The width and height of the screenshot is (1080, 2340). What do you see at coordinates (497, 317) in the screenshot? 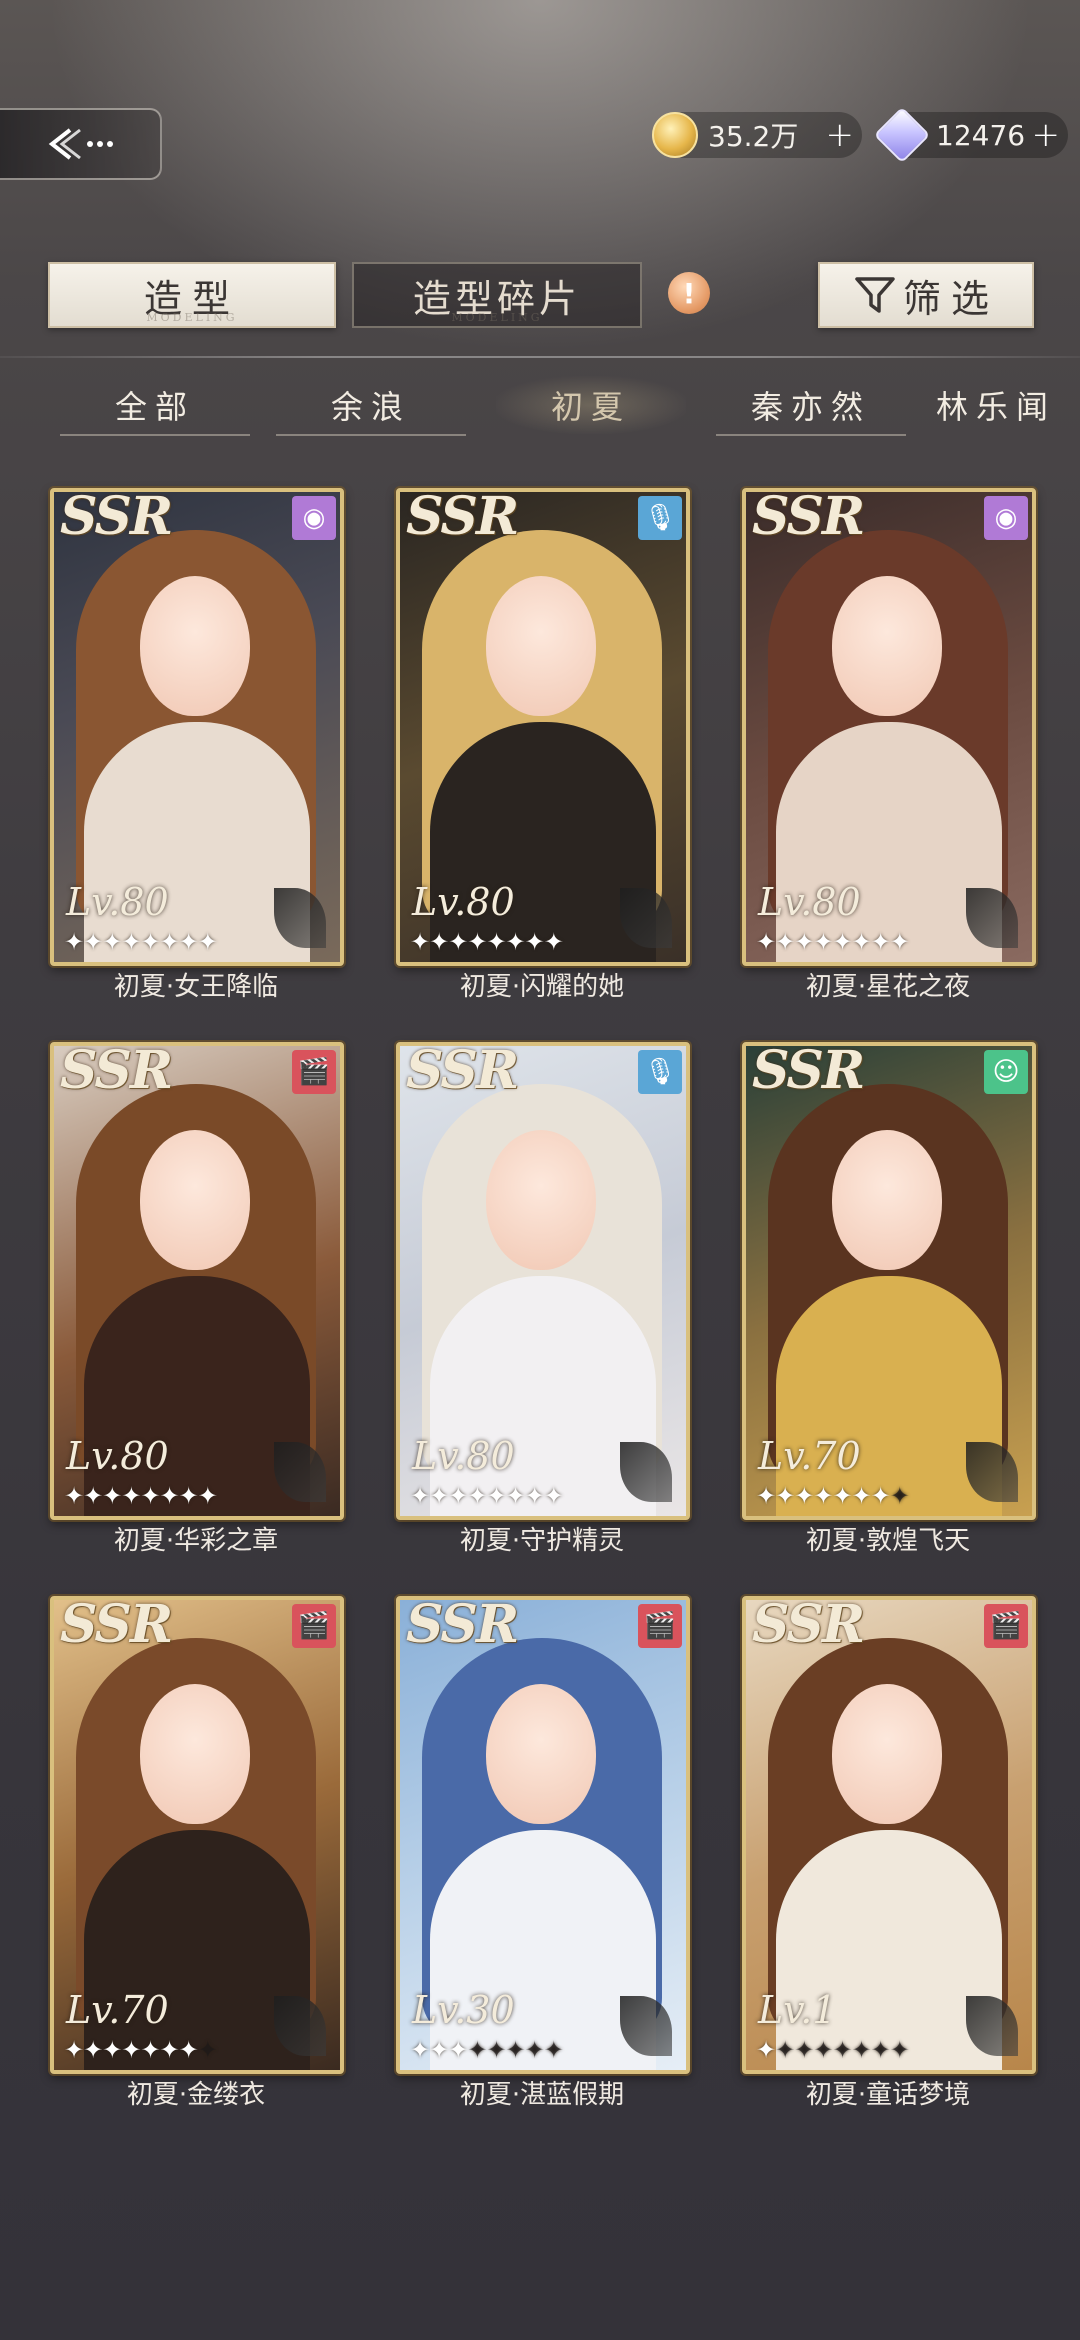
I see `tab-fragments-sub: MODELING` at bounding box center [497, 317].